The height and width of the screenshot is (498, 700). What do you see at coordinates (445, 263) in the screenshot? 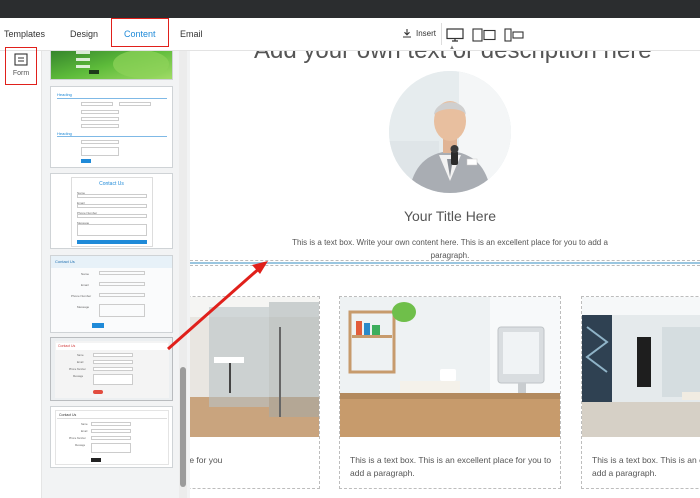
I see `drop-indicator` at bounding box center [445, 263].